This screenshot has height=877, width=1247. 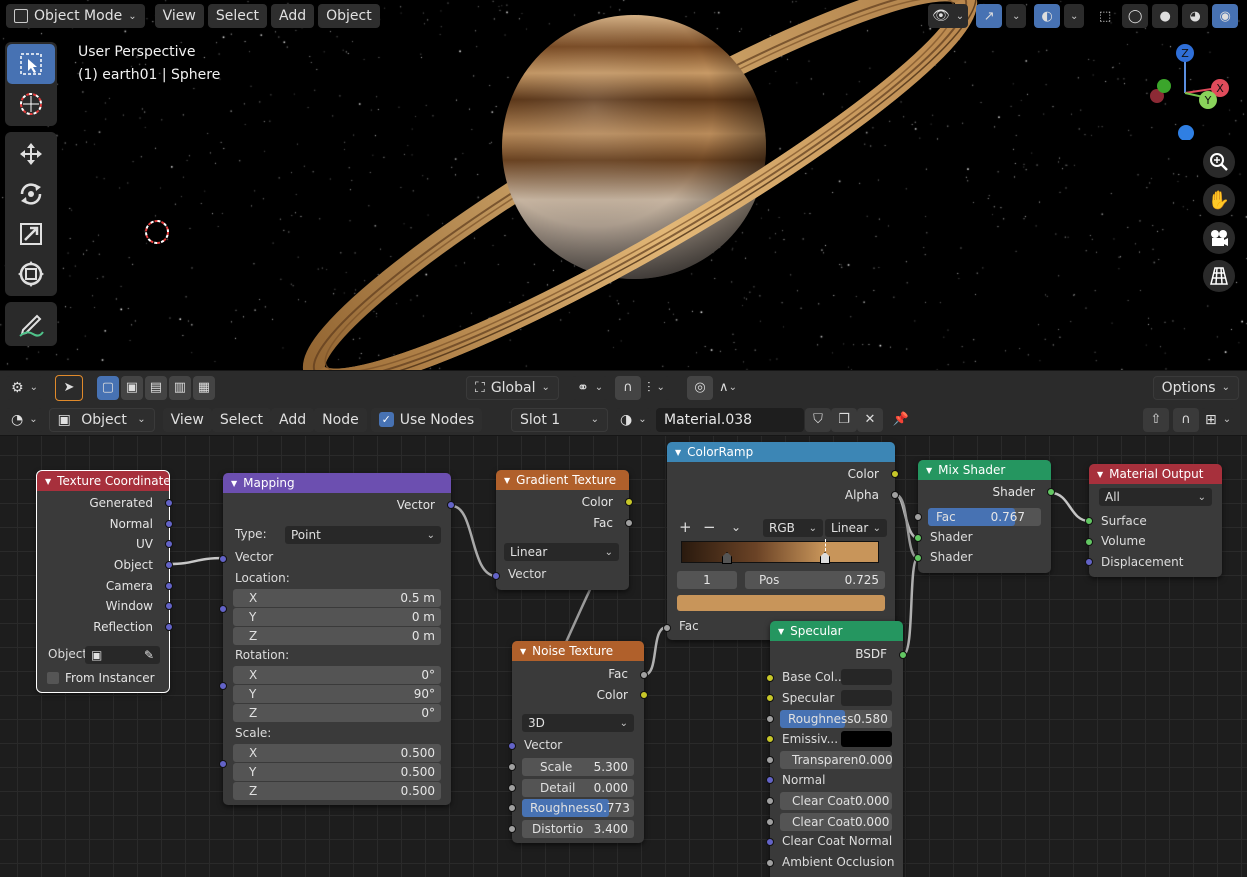 What do you see at coordinates (1047, 16) in the screenshot?
I see `overlay-toggle: ◐` at bounding box center [1047, 16].